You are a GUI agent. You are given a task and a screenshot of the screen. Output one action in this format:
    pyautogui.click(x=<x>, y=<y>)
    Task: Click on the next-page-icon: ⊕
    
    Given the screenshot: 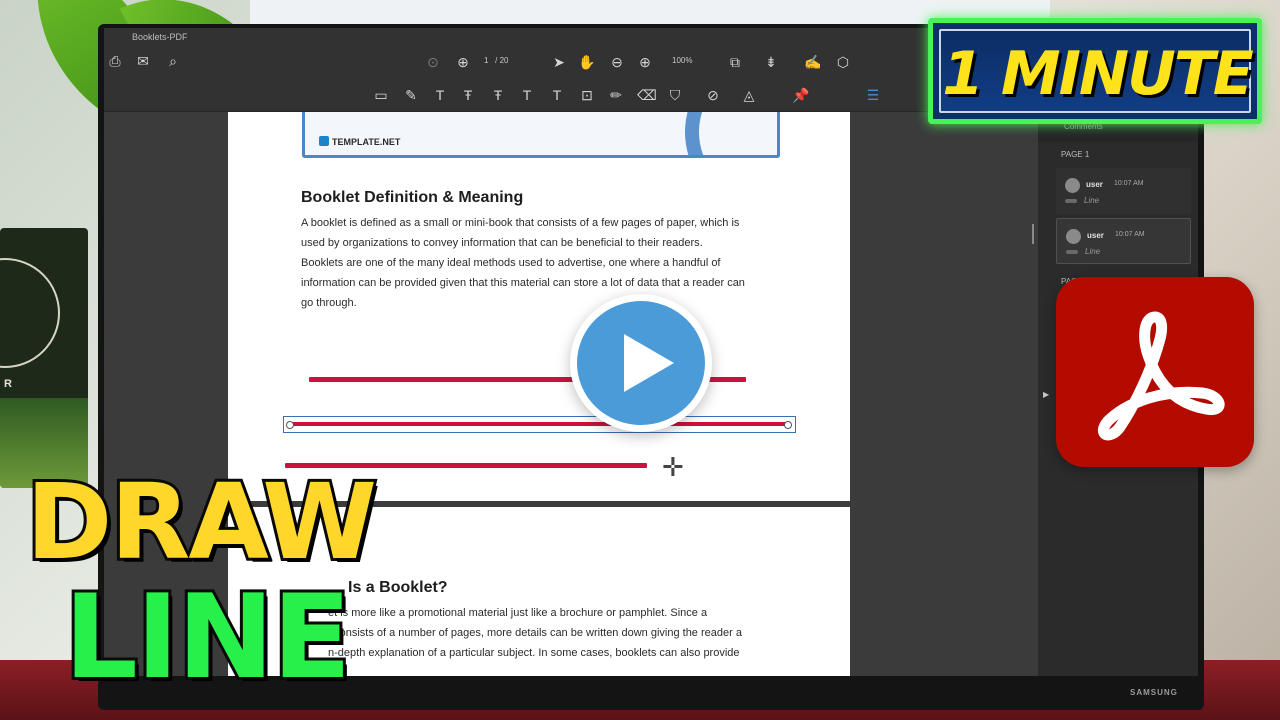 What is the action you would take?
    pyautogui.click(x=463, y=62)
    